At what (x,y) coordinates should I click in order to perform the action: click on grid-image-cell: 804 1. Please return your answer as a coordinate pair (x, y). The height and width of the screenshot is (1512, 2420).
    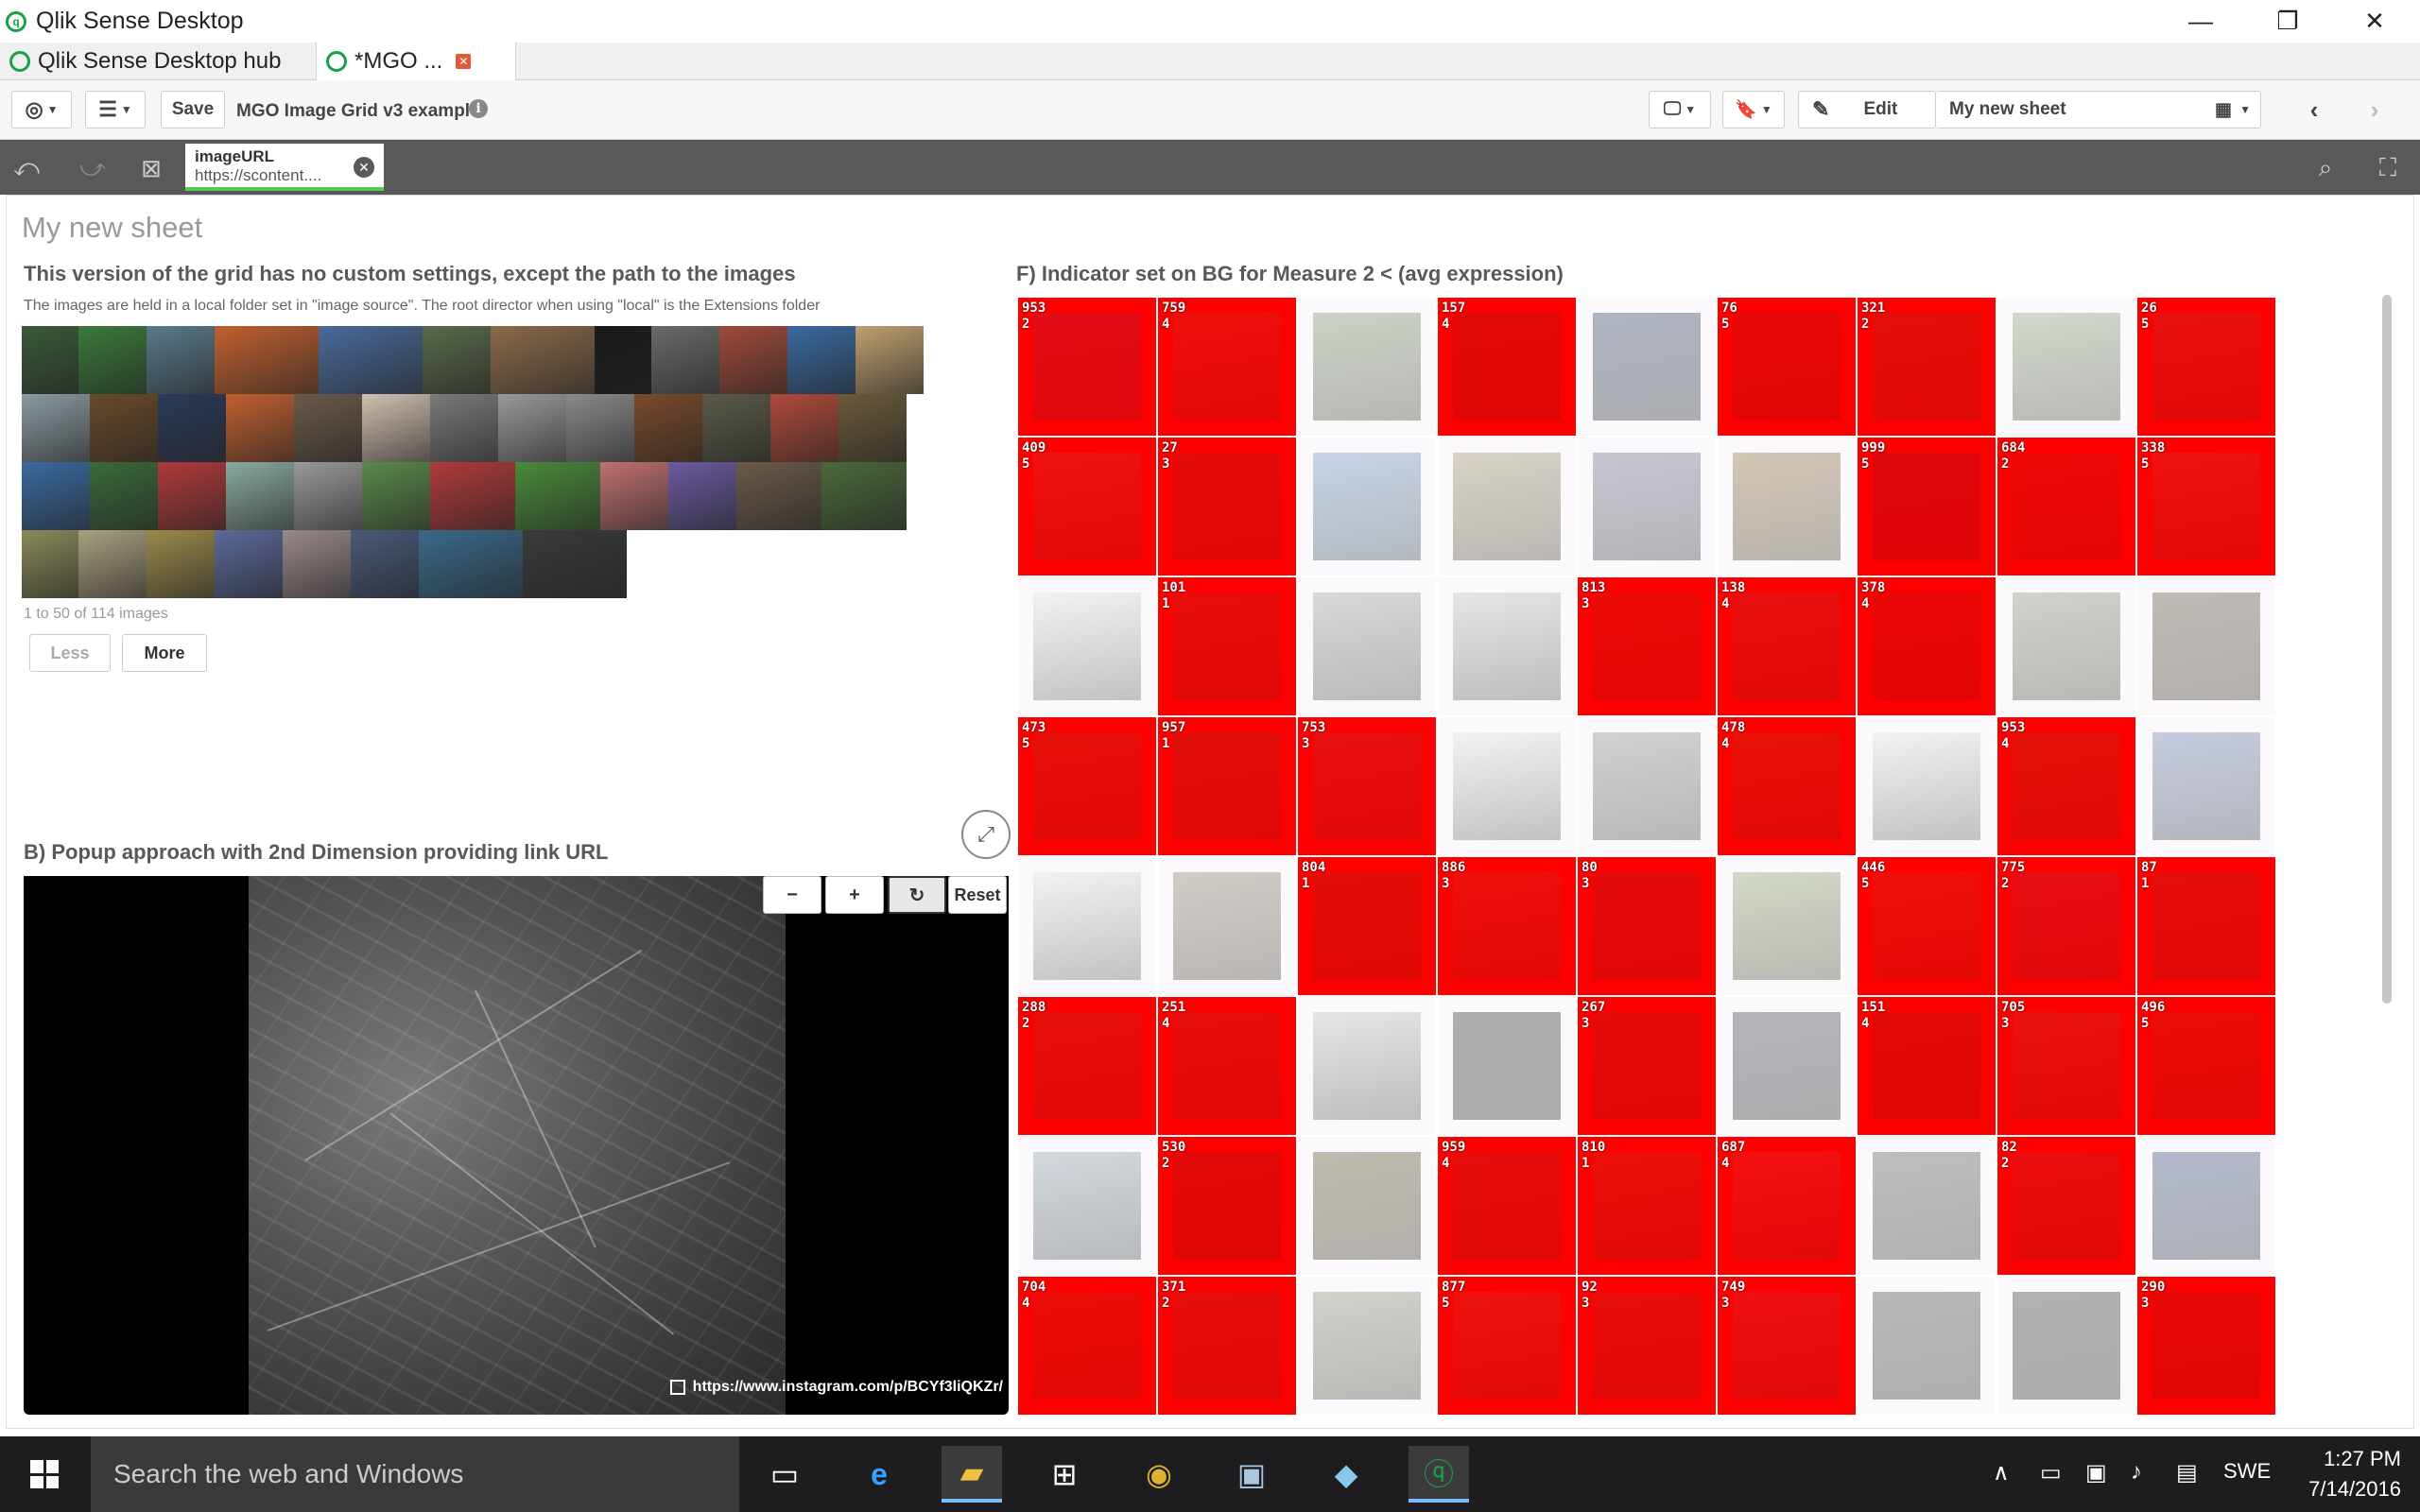
    Looking at the image, I should click on (1367, 926).